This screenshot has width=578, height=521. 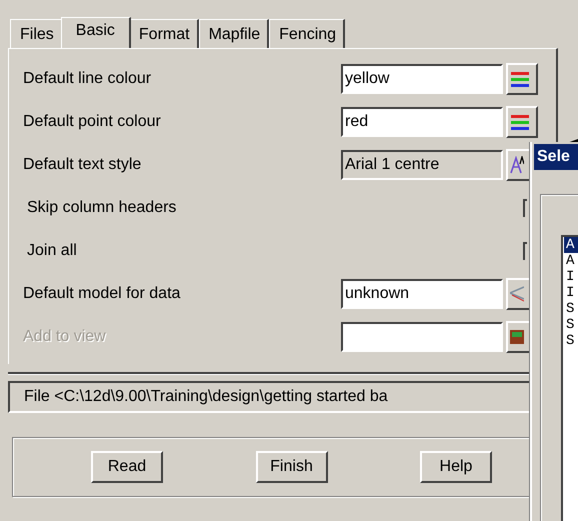 I want to click on field-label: Default point colour, so click(x=92, y=121).